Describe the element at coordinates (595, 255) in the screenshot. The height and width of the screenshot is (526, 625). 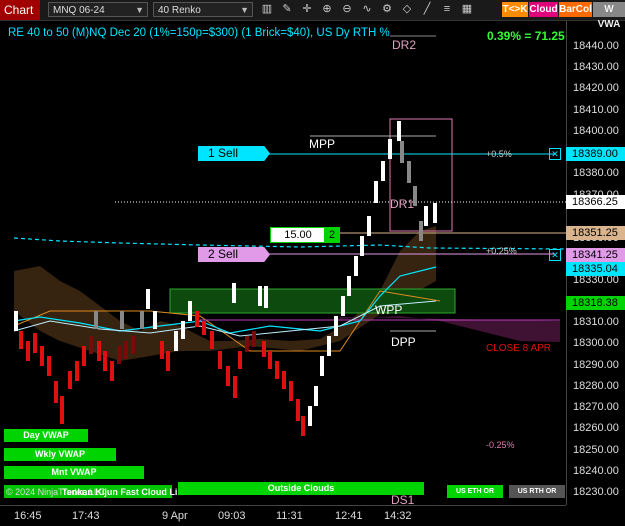
I see `order-price-tag: 18341.25` at that location.